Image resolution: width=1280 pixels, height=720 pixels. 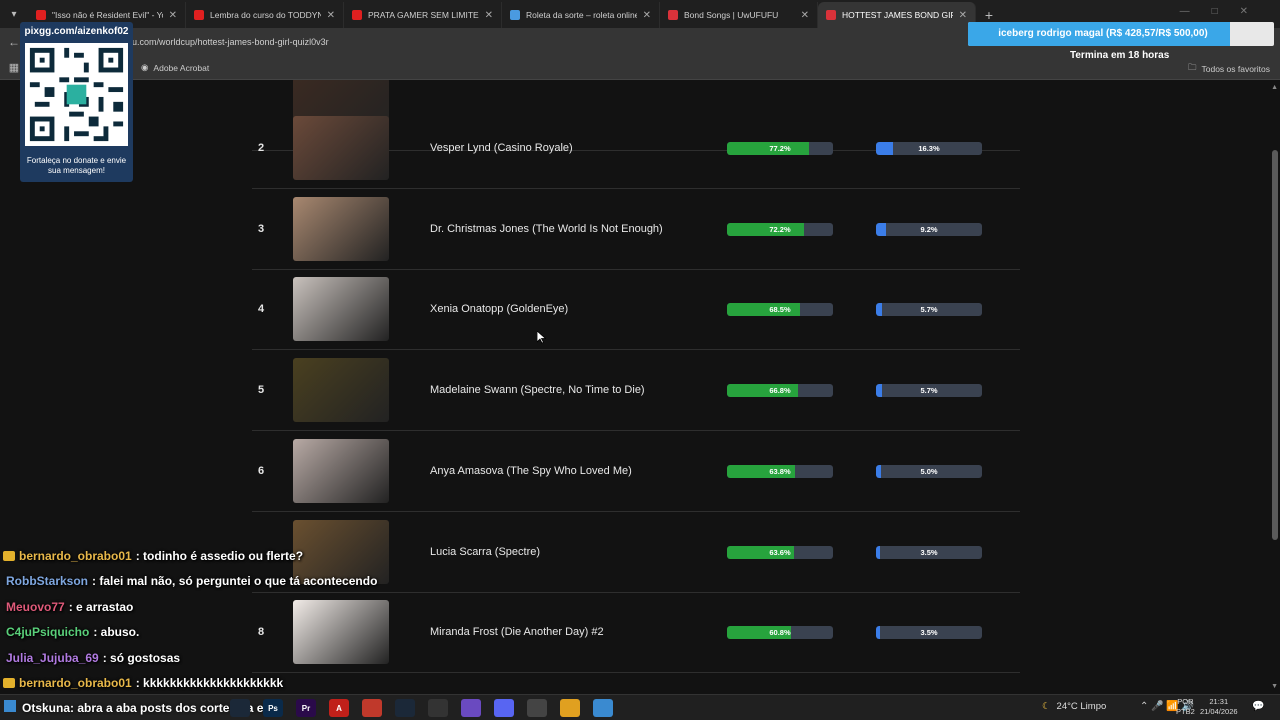 What do you see at coordinates (261, 148) in the screenshot?
I see `rank-number: 2` at bounding box center [261, 148].